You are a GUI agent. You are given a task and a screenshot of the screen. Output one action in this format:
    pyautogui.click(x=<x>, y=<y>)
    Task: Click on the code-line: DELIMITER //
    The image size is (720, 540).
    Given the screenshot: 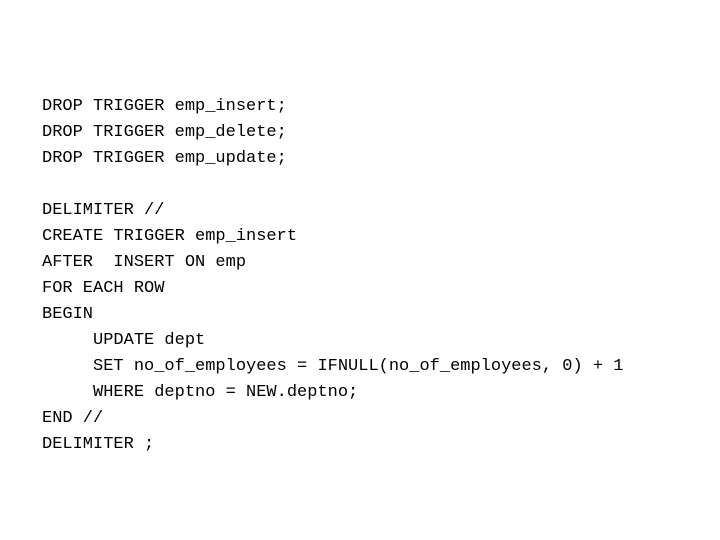 What is the action you would take?
    pyautogui.click(x=103, y=210)
    